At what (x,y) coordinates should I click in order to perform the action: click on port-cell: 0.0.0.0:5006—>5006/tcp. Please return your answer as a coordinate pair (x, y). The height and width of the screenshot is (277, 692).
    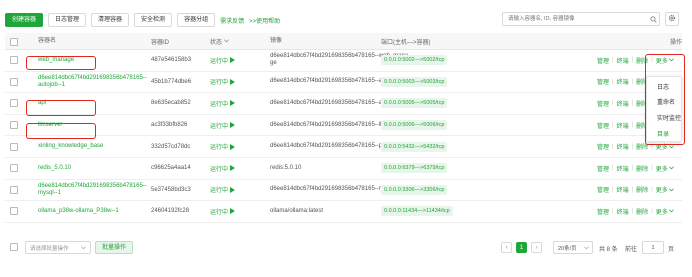
    Looking at the image, I should click on (414, 125).